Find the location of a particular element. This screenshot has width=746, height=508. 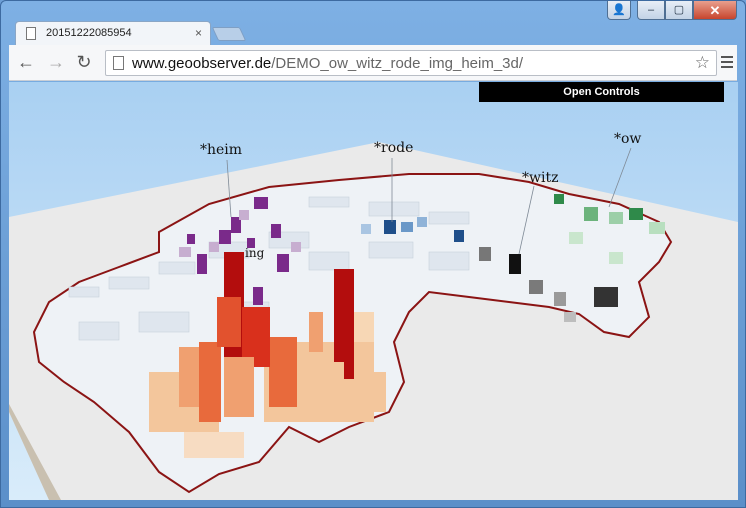

label-heim: *heim is located at coordinates (221, 150).